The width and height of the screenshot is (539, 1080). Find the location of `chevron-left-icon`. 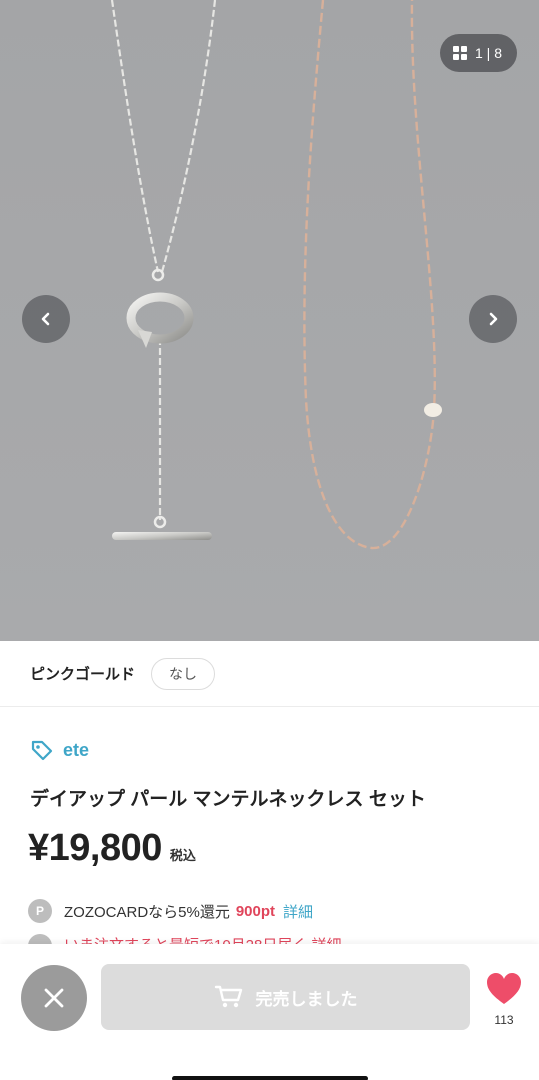

chevron-left-icon is located at coordinates (45, 319).